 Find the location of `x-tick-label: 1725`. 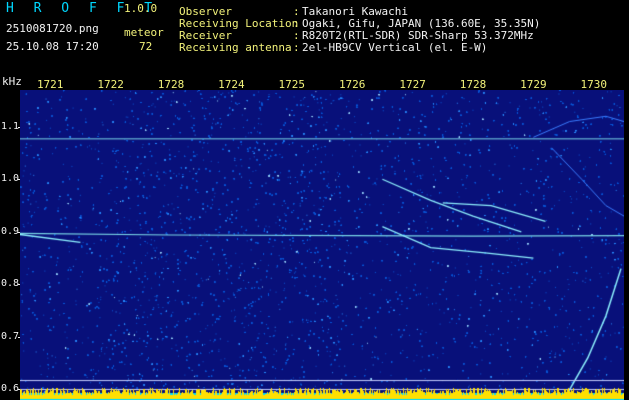

x-tick-label: 1725 is located at coordinates (292, 84).